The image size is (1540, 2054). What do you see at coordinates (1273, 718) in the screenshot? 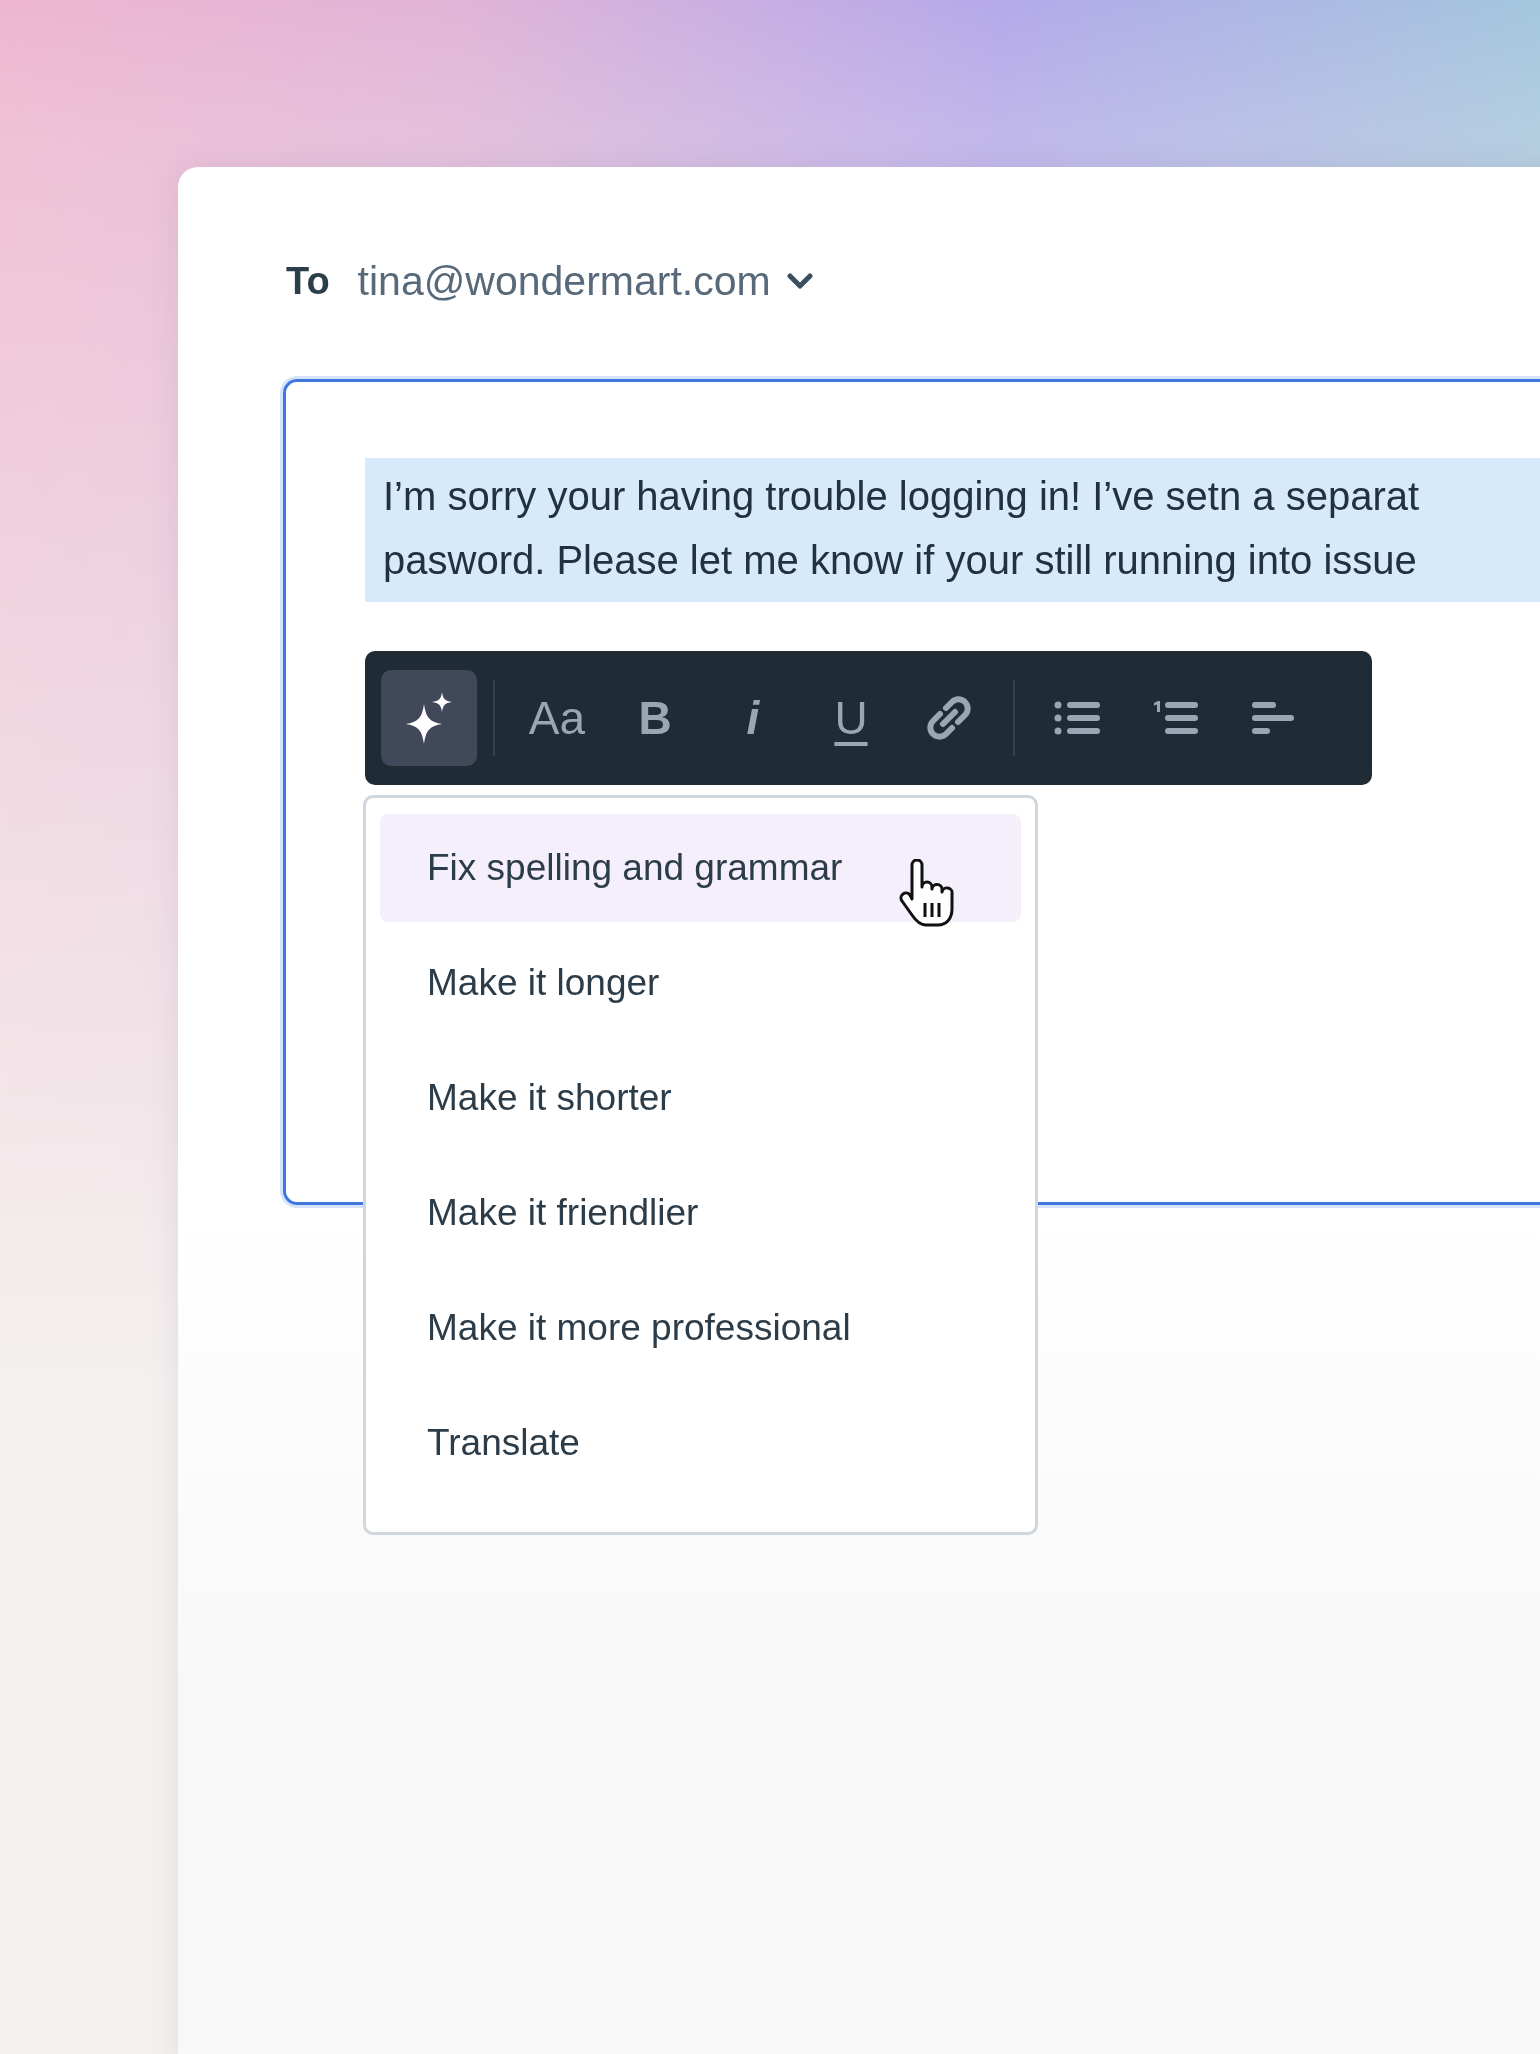
I see `align-left-icon` at bounding box center [1273, 718].